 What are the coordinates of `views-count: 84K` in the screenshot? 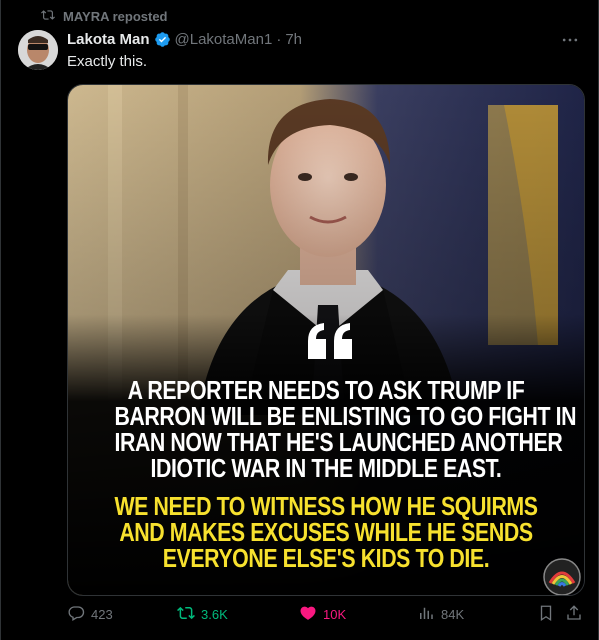 It's located at (453, 614).